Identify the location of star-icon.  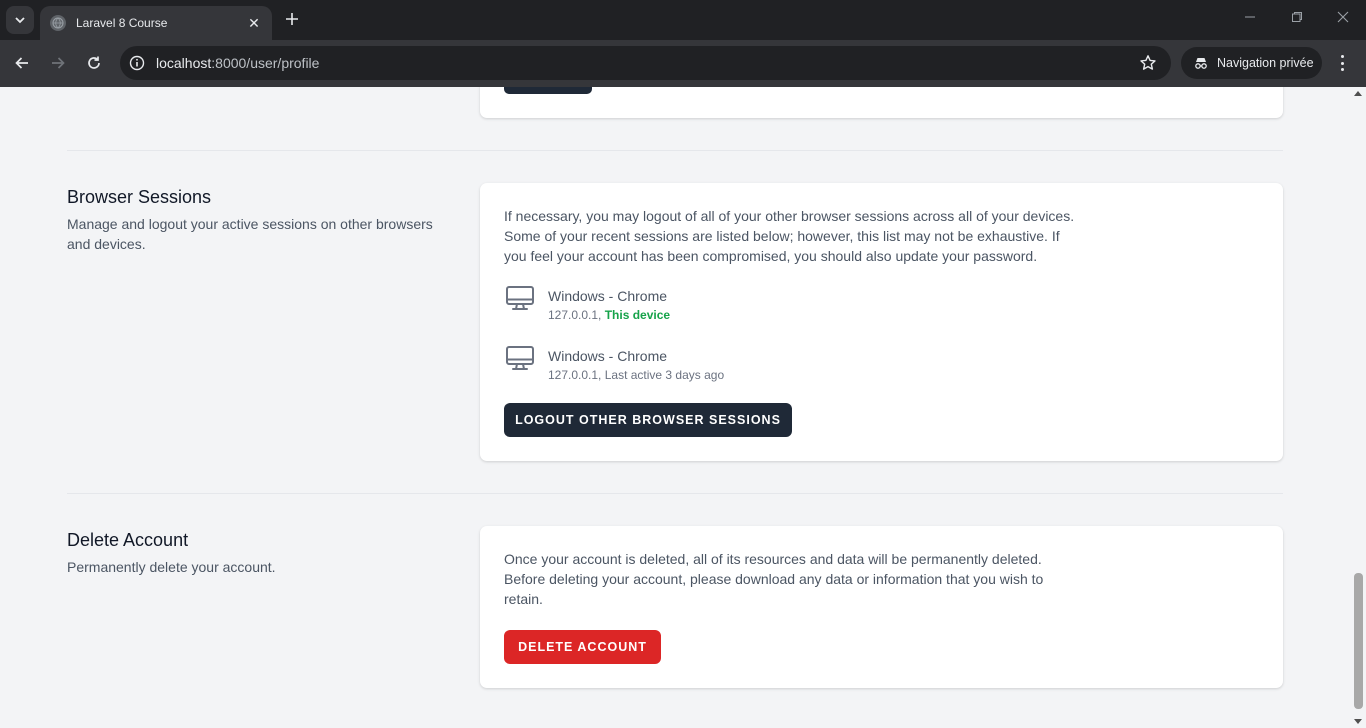
(1148, 63).